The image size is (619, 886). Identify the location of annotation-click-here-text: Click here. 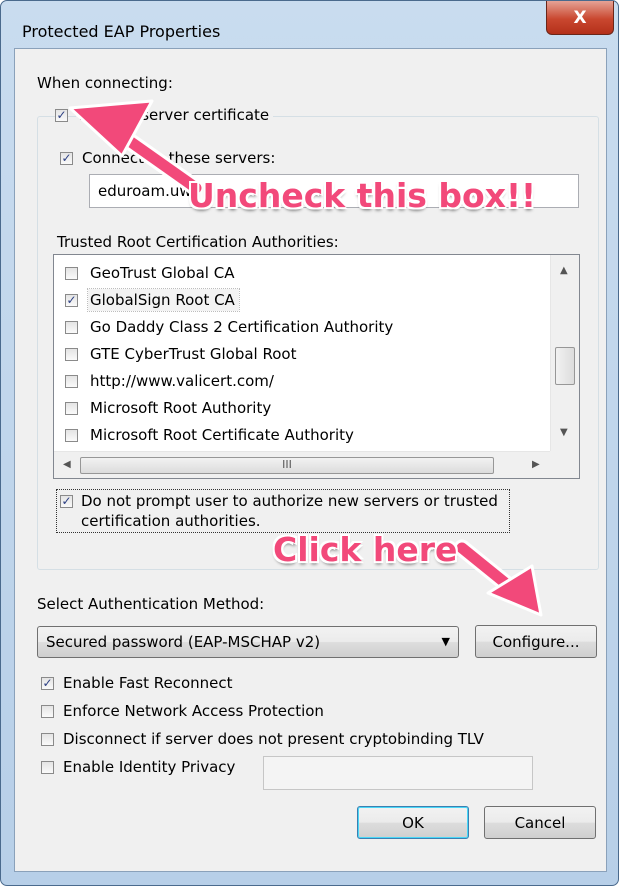
(365, 549).